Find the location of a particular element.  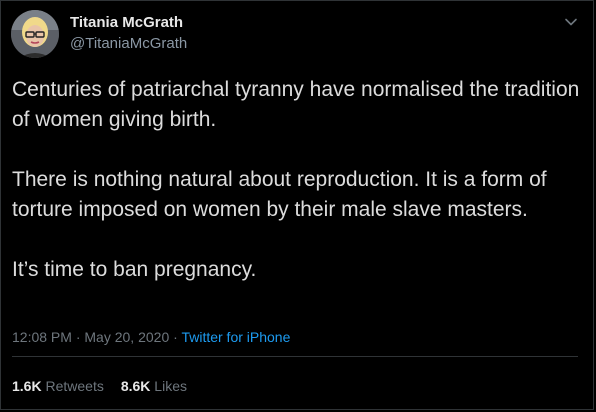

display-name: Titania McGrath is located at coordinates (126, 22).